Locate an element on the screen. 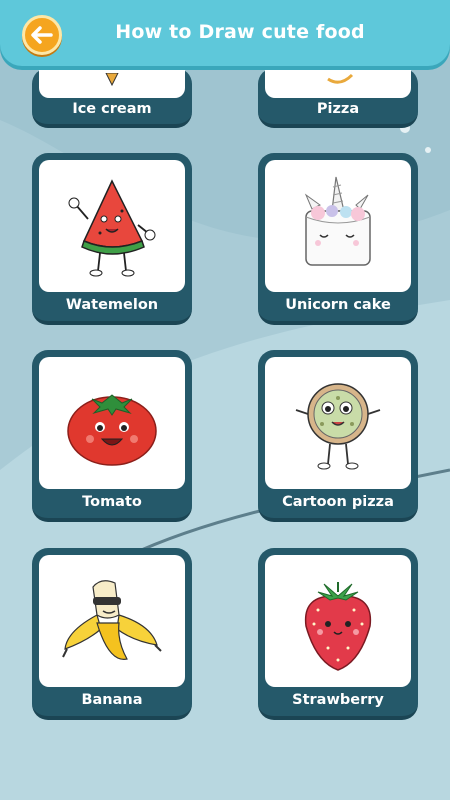 The image size is (450, 800). food-card-tomato: Tomato is located at coordinates (112, 436).